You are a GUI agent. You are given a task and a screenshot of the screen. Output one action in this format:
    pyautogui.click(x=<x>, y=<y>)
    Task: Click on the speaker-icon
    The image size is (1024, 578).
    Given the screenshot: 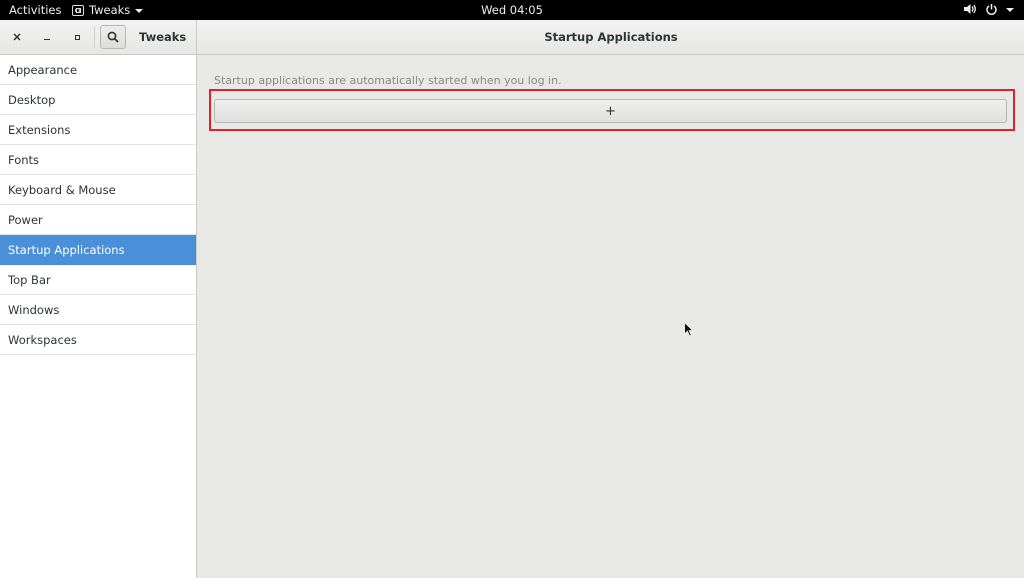 What is the action you would take?
    pyautogui.click(x=970, y=9)
    